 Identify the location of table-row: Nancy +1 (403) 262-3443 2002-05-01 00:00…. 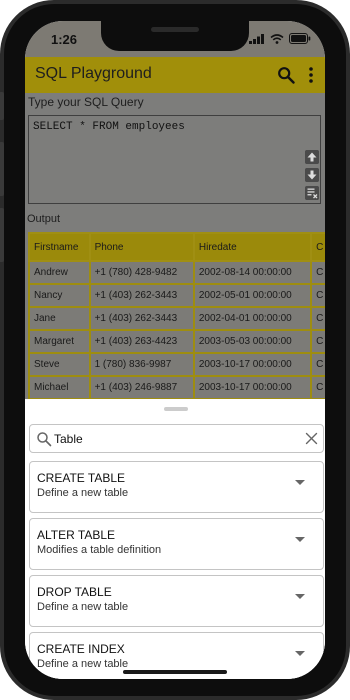
(176, 295).